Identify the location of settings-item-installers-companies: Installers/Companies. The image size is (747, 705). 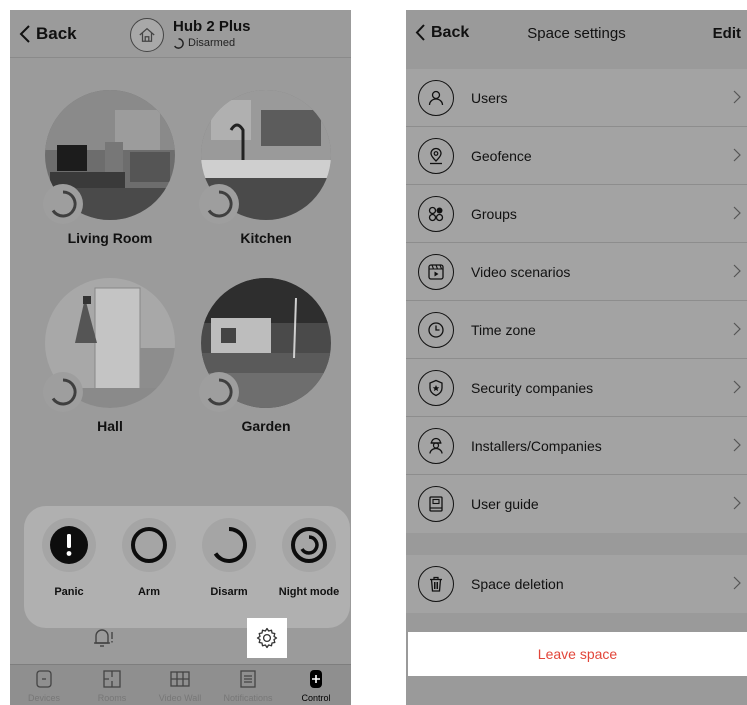
(576, 446).